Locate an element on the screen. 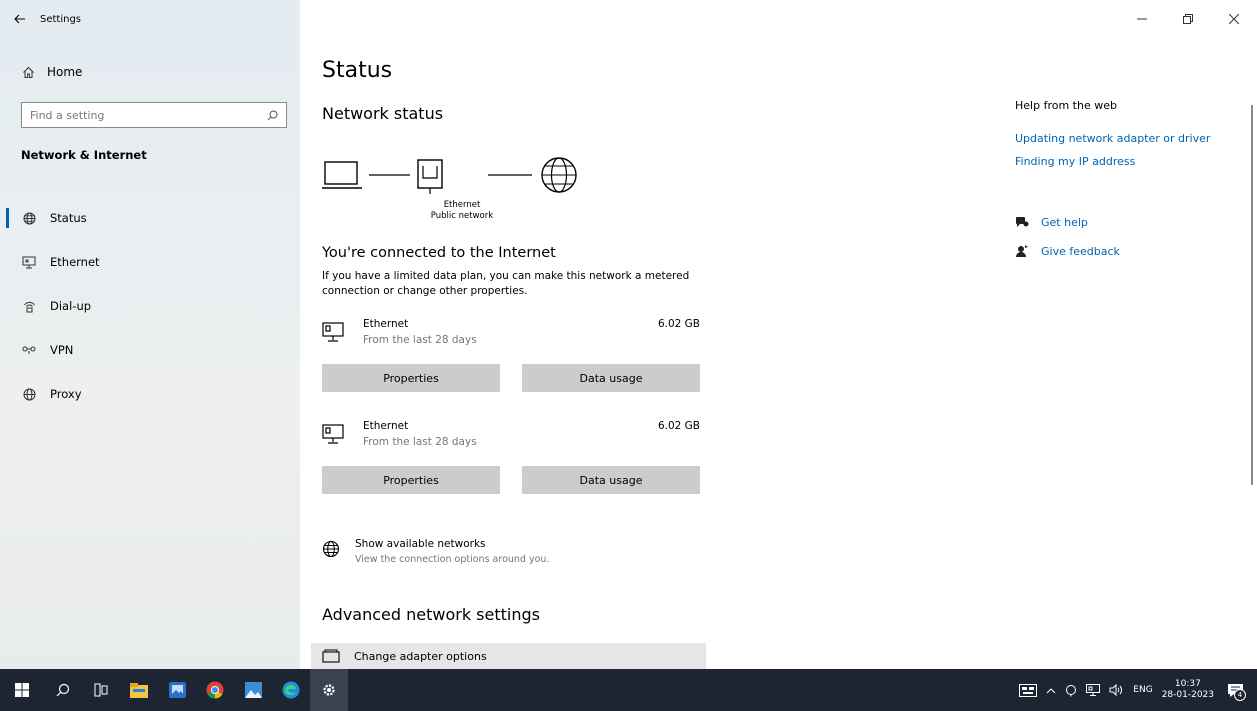  file-explorer-button is located at coordinates (139, 690).